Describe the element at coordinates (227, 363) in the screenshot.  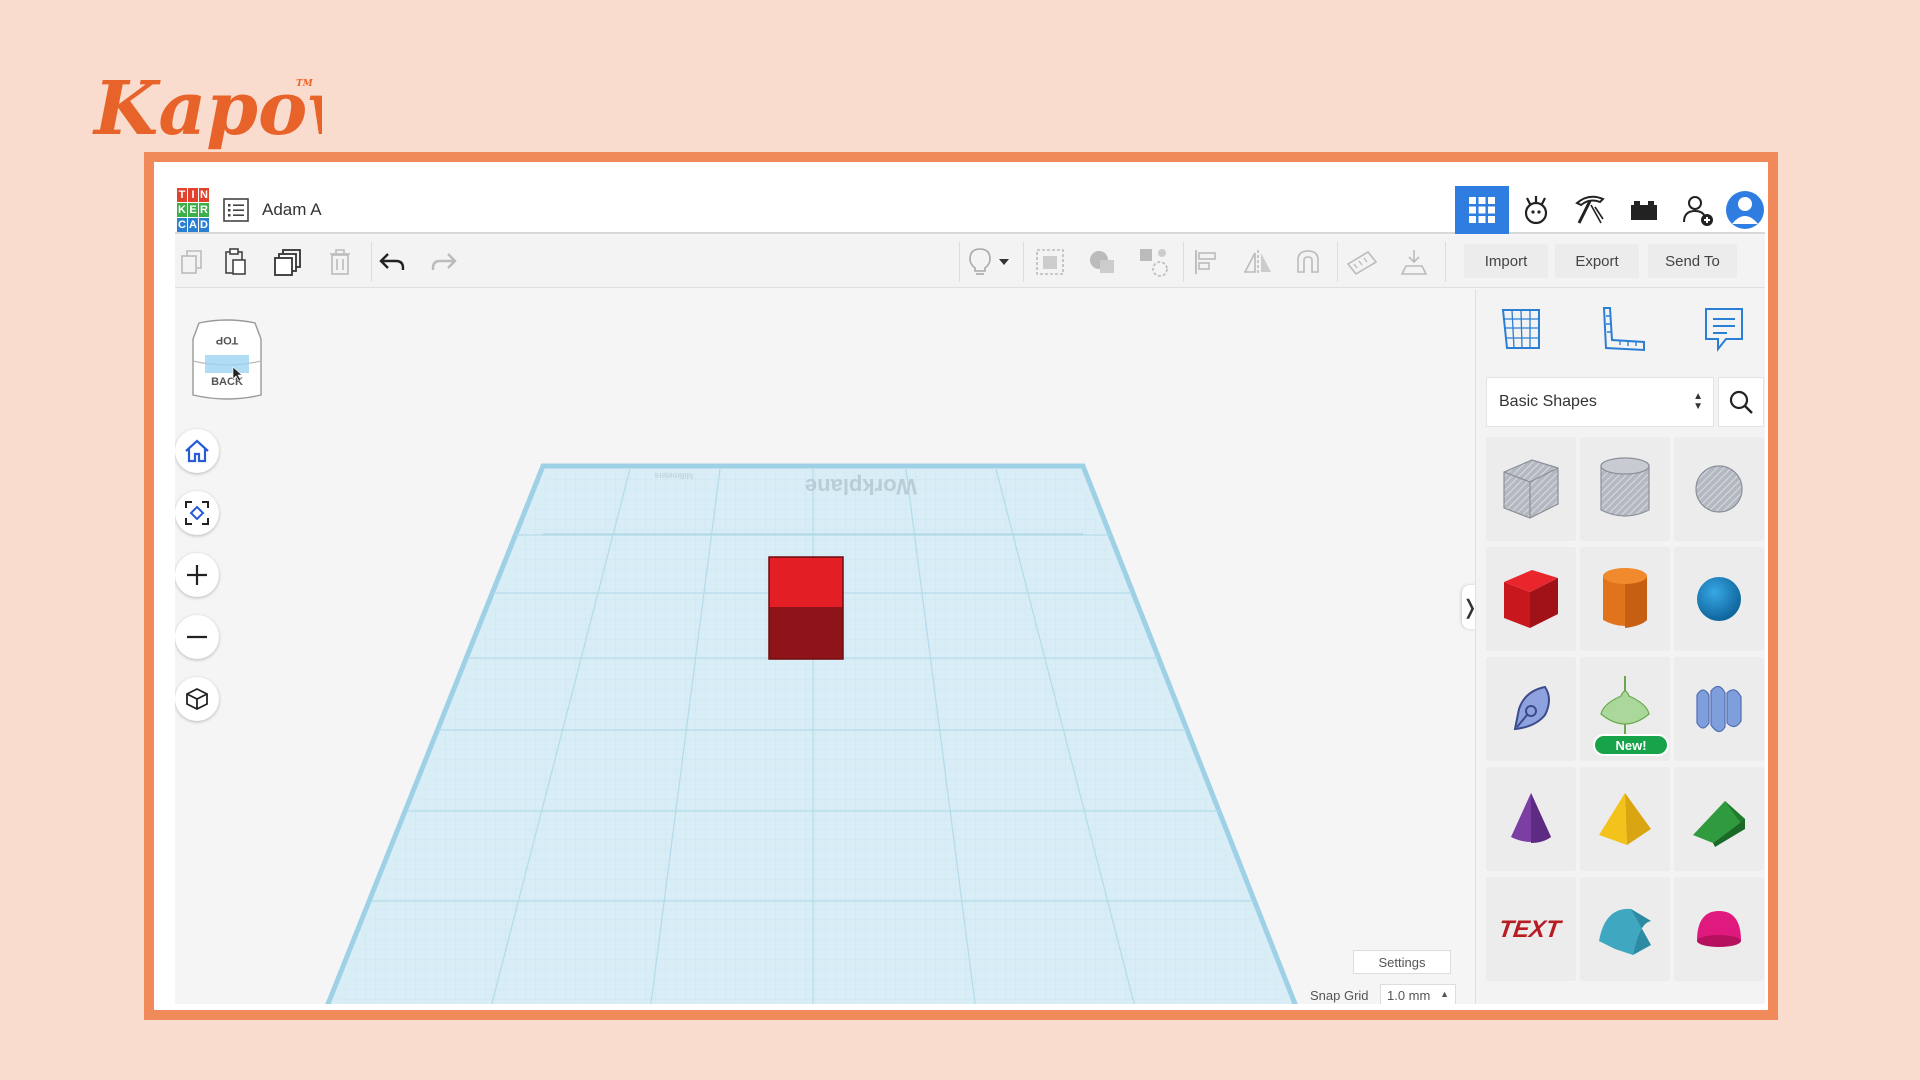
I see `view-cube: TOP BACK` at that location.